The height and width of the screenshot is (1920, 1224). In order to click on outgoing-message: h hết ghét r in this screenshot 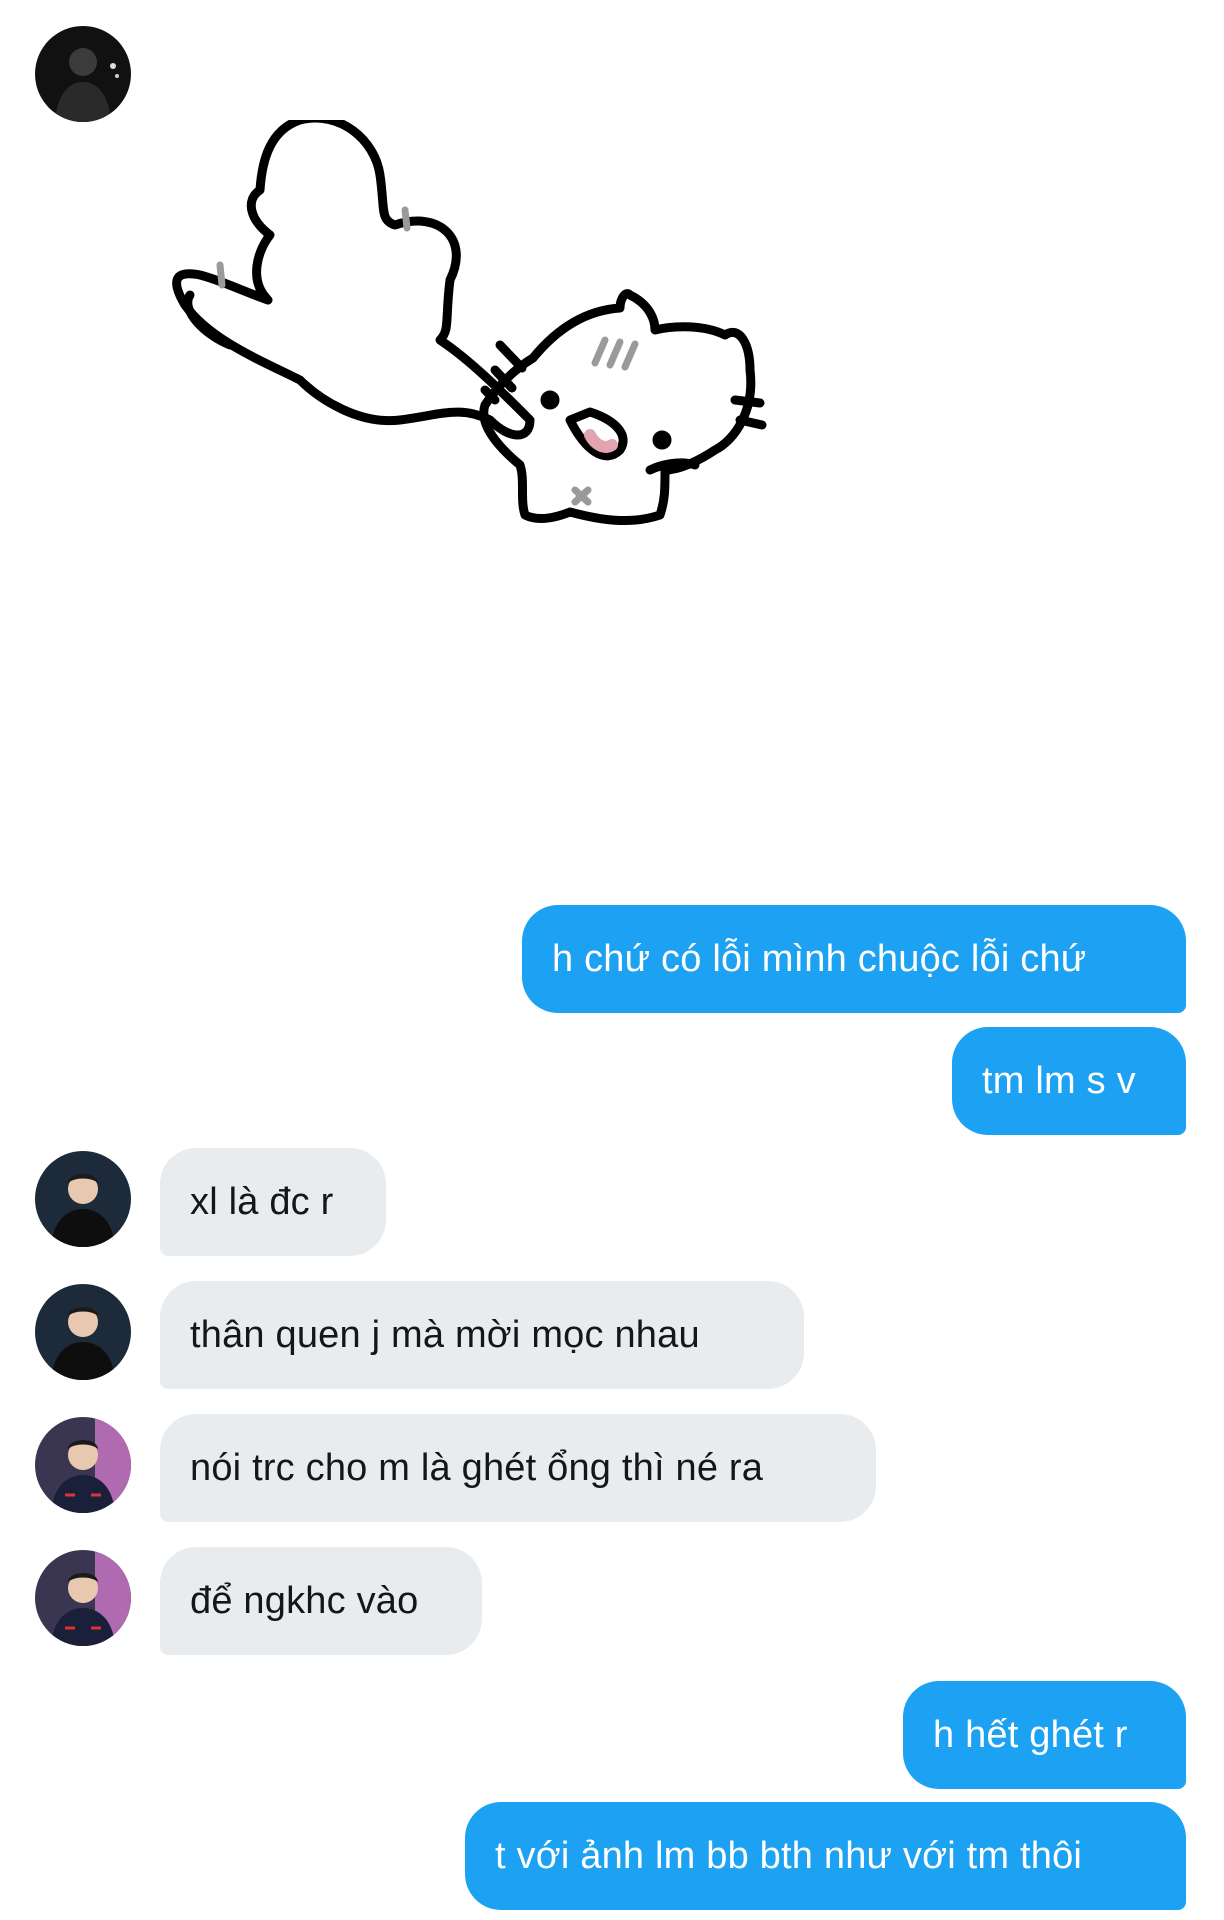, I will do `click(1044, 1735)`.